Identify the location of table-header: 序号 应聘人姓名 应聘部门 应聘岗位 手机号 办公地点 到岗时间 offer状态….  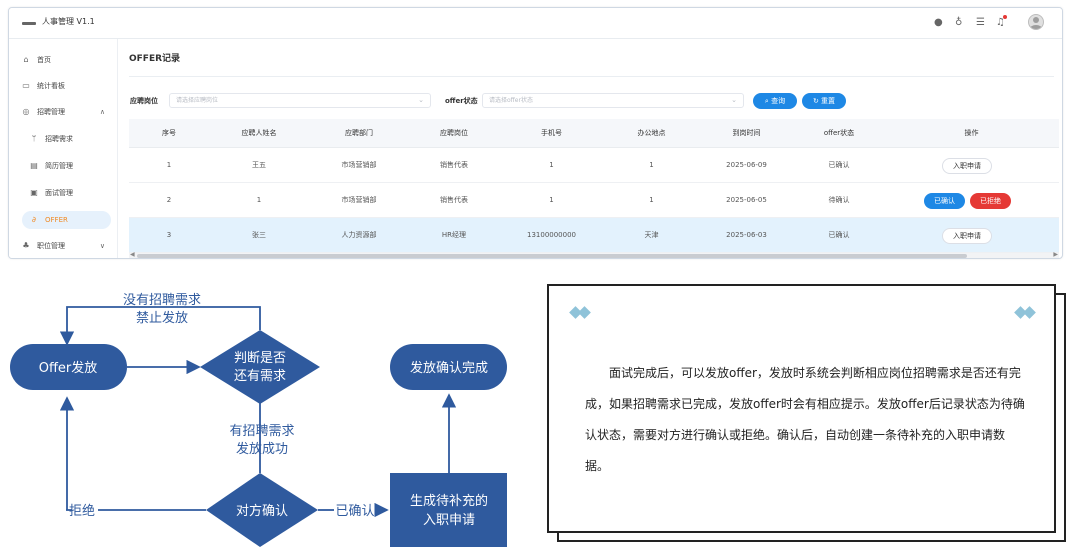
(594, 133).